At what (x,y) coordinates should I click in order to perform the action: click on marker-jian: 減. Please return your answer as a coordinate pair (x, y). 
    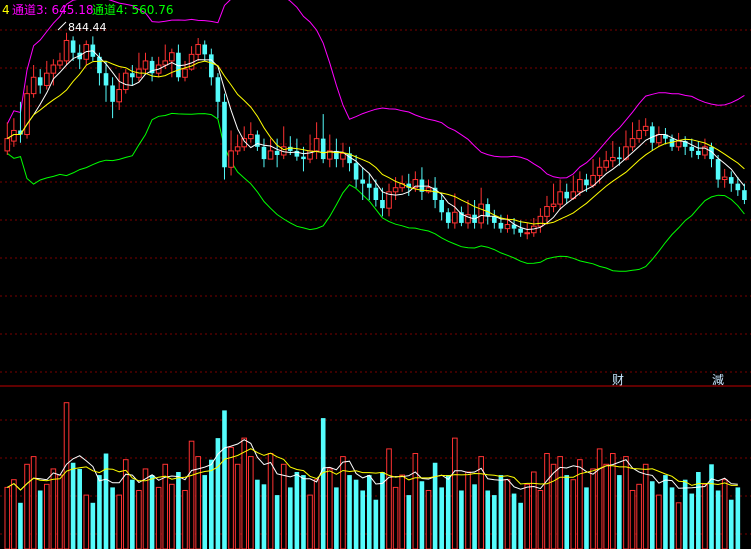
    Looking at the image, I should click on (718, 379).